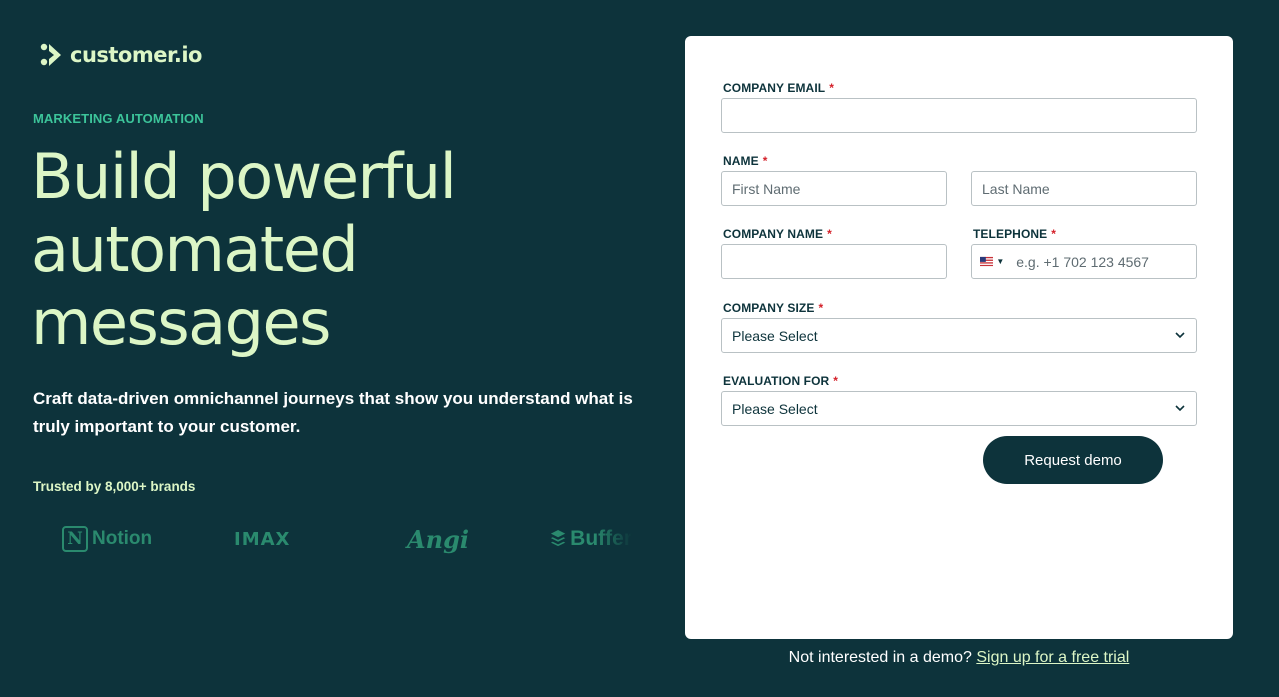  What do you see at coordinates (601, 538) in the screenshot?
I see `brand-name-buffer: Buffer` at bounding box center [601, 538].